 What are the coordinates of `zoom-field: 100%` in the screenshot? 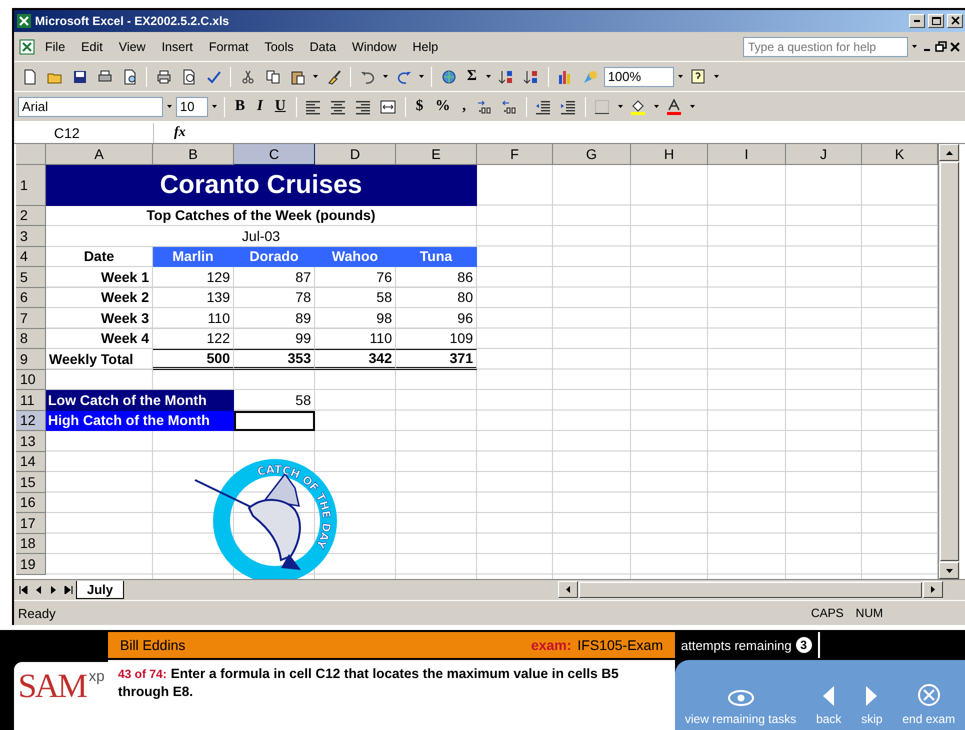 It's located at (639, 76).